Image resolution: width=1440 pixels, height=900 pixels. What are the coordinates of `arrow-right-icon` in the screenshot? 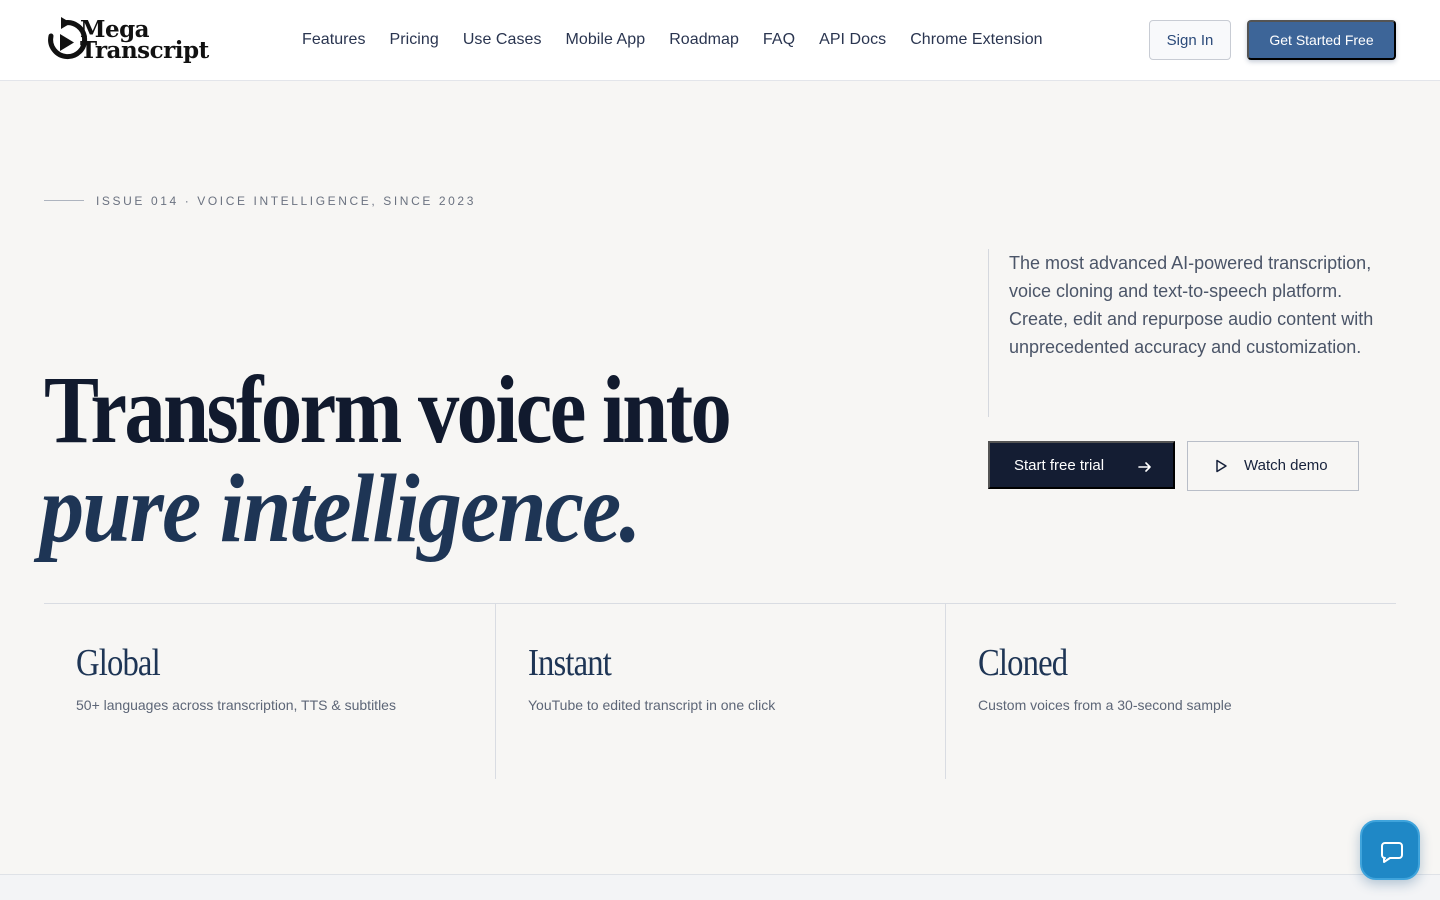 It's located at (1144, 467).